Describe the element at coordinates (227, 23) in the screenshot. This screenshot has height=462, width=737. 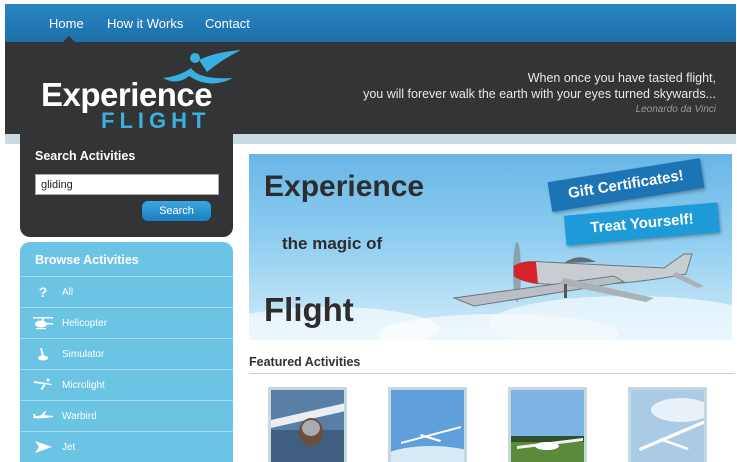
I see `nav-contact-link: Contact` at that location.